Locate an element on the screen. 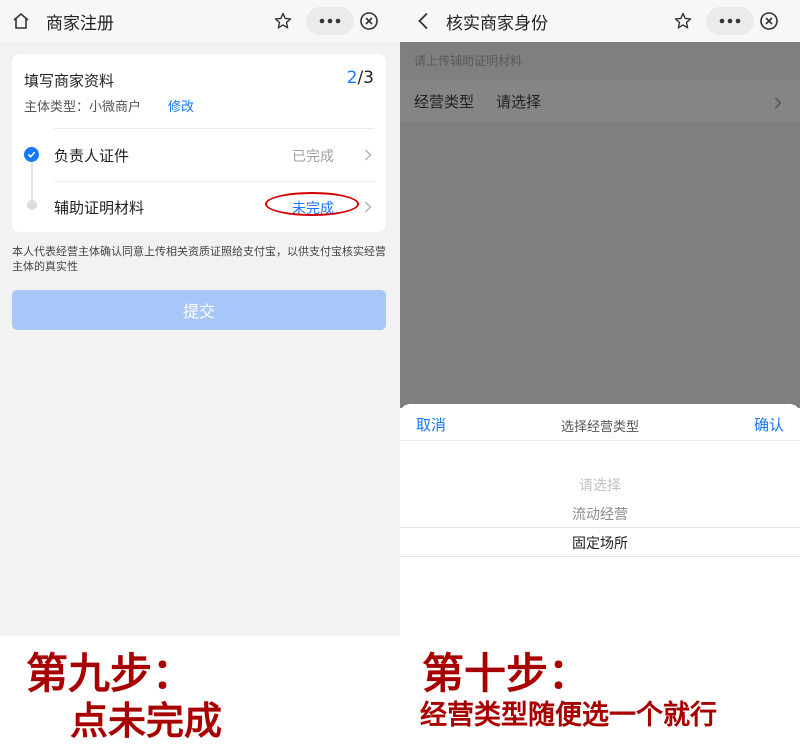 This screenshot has width=800, height=750. card-title: 填写商家资料 is located at coordinates (69, 81).